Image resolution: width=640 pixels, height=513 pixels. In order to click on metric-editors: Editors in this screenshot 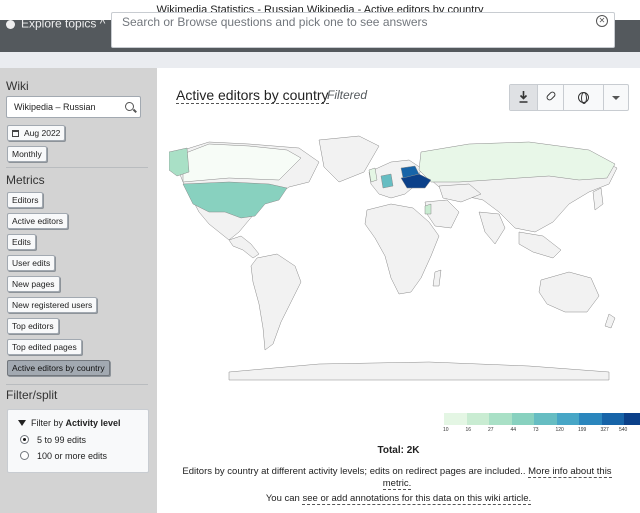, I will do `click(25, 200)`.